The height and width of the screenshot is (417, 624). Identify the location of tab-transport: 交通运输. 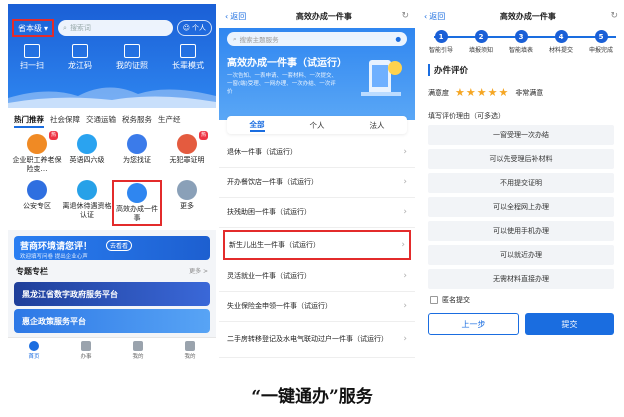
(101, 121).